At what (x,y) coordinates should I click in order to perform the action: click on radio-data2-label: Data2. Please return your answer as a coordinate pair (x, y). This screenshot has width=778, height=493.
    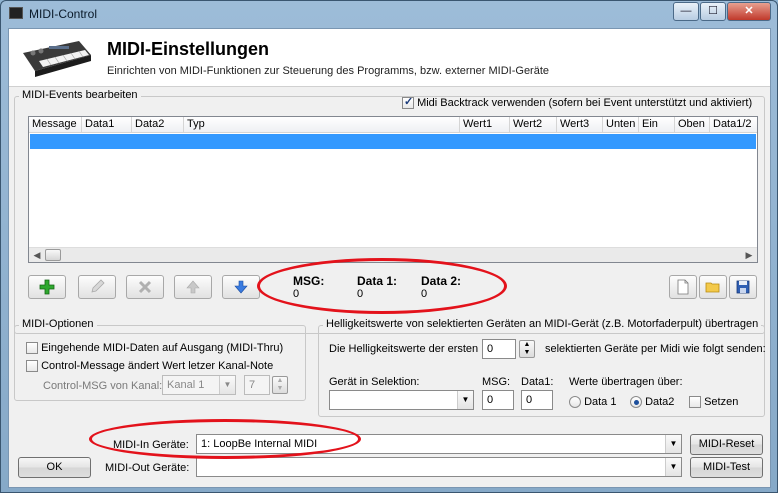
    Looking at the image, I should click on (660, 402).